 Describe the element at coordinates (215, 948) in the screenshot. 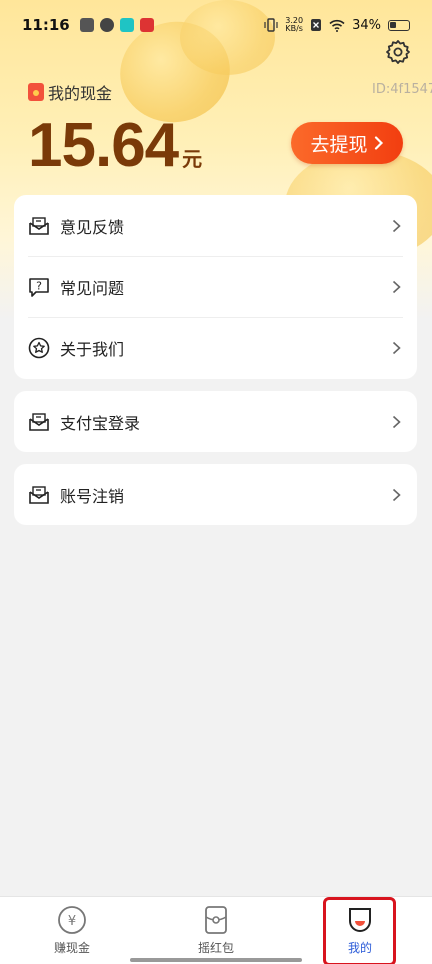

I see `tab-label: 摇红包` at that location.